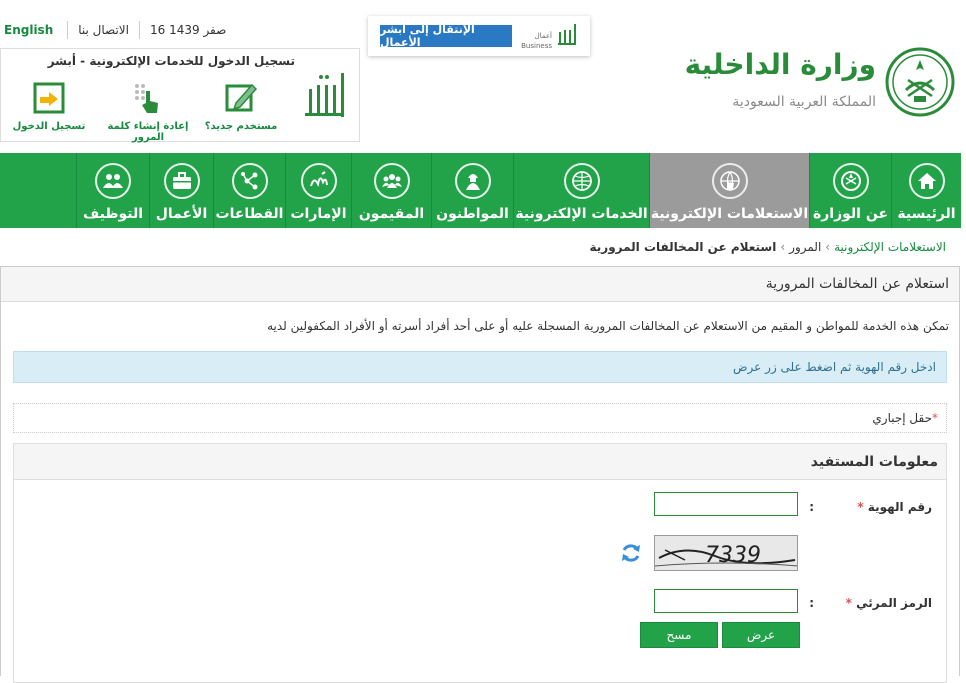 This screenshot has height=683, width=966. Describe the element at coordinates (804, 102) in the screenshot. I see `ministry-subtitle: المملكة العربية السعودية` at that location.